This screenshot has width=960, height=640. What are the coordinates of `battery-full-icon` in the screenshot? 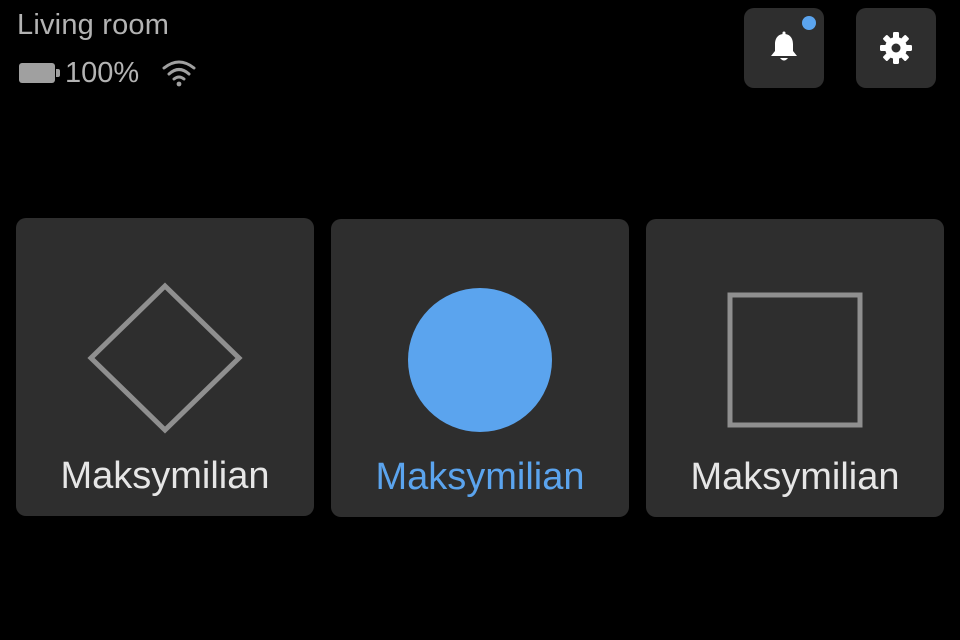 It's located at (39, 73).